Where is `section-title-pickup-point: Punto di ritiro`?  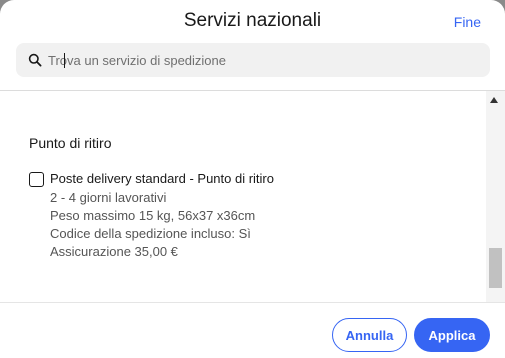 section-title-pickup-point: Punto di ritiro is located at coordinates (70, 143).